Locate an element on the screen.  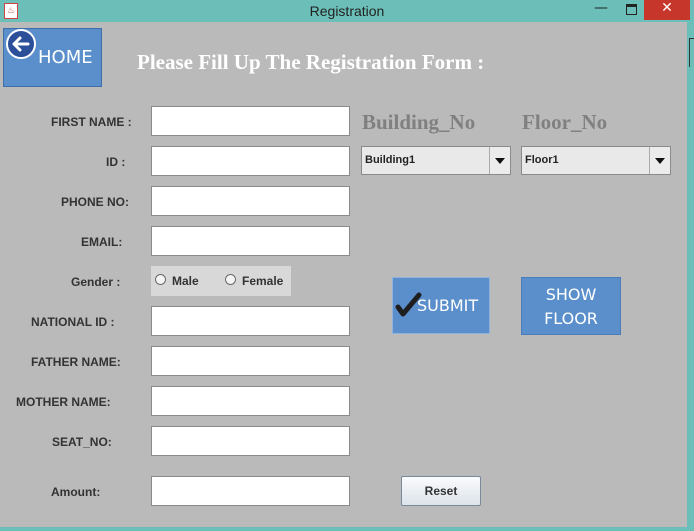
back-arrow-icon is located at coordinates (21, 44).